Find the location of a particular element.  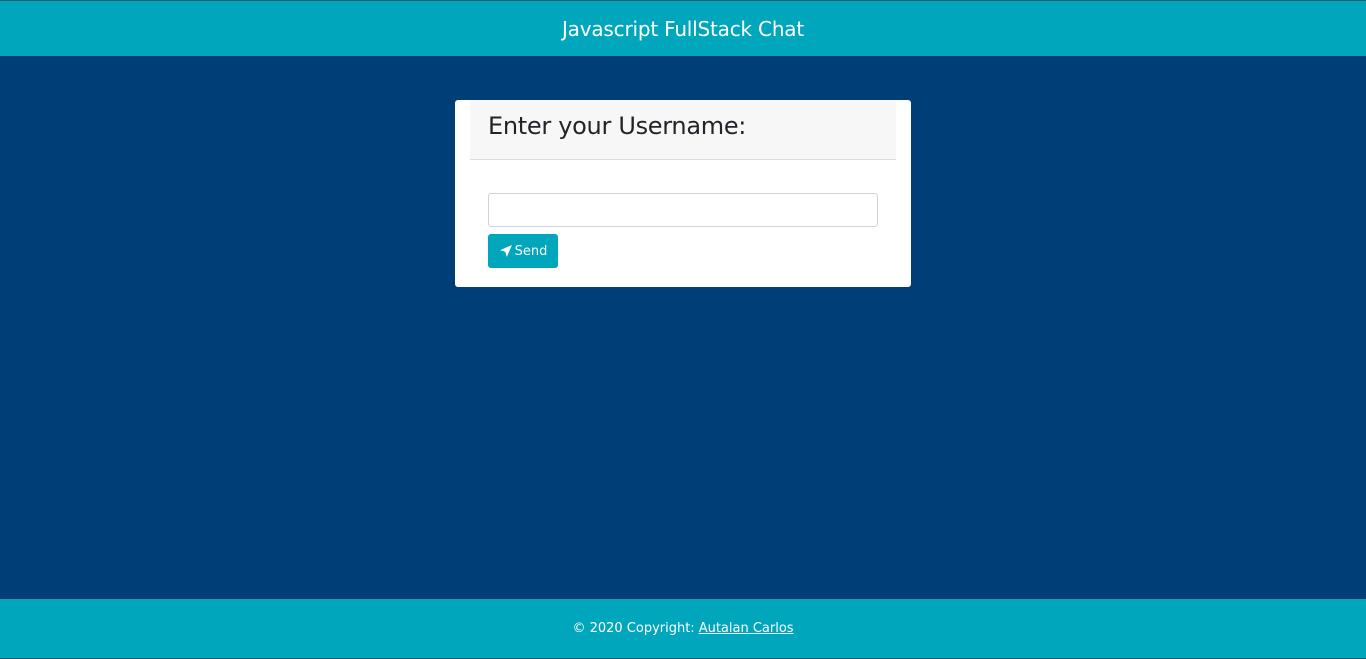

copyright-text: © 2020 Copyright: is located at coordinates (633, 628).